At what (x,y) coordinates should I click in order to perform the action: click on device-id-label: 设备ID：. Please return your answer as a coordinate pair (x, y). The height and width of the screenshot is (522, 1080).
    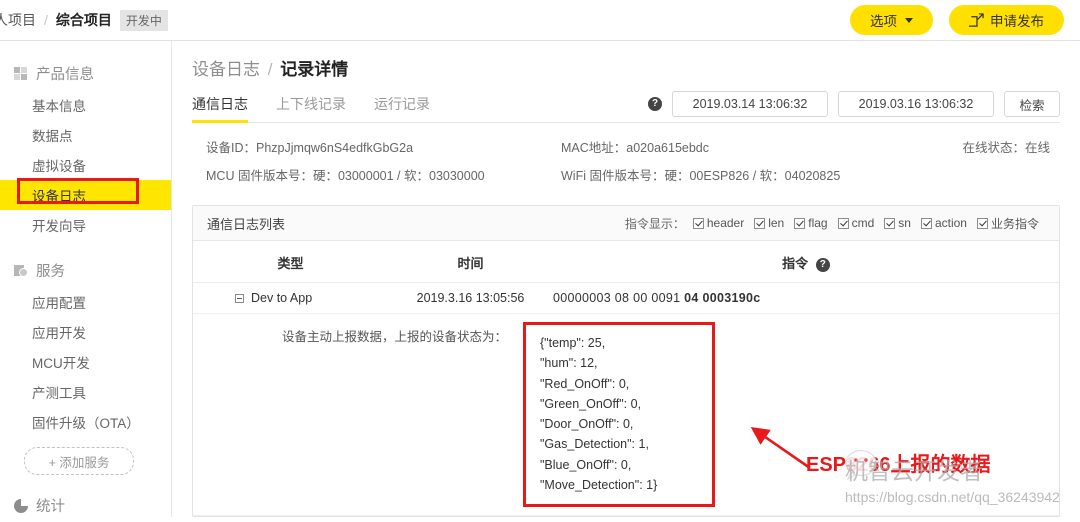
    Looking at the image, I should click on (231, 148).